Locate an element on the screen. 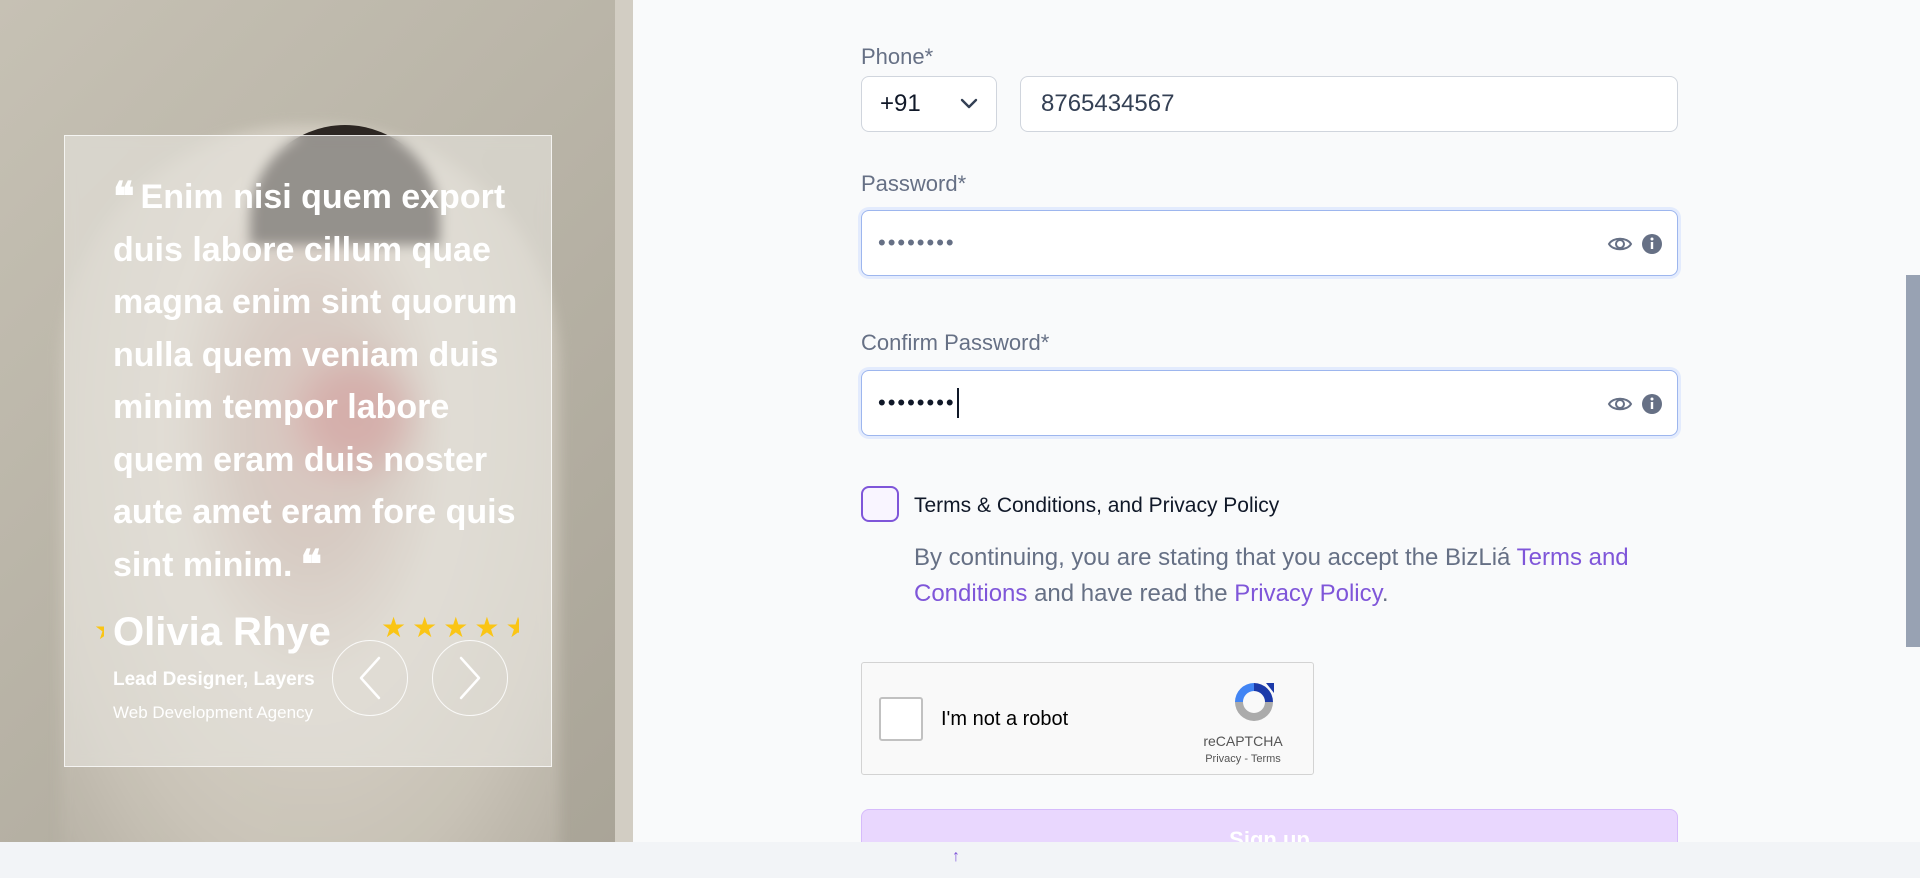  country-code-value: +91 is located at coordinates (900, 103).